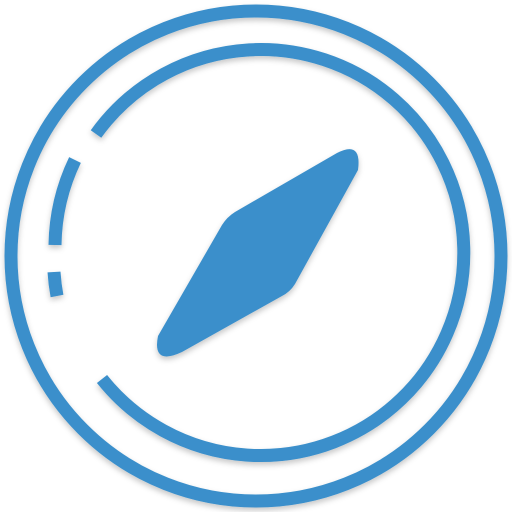 The height and width of the screenshot is (512, 512). What do you see at coordinates (64, 201) in the screenshot?
I see `inner-ring-dash-upper` at bounding box center [64, 201].